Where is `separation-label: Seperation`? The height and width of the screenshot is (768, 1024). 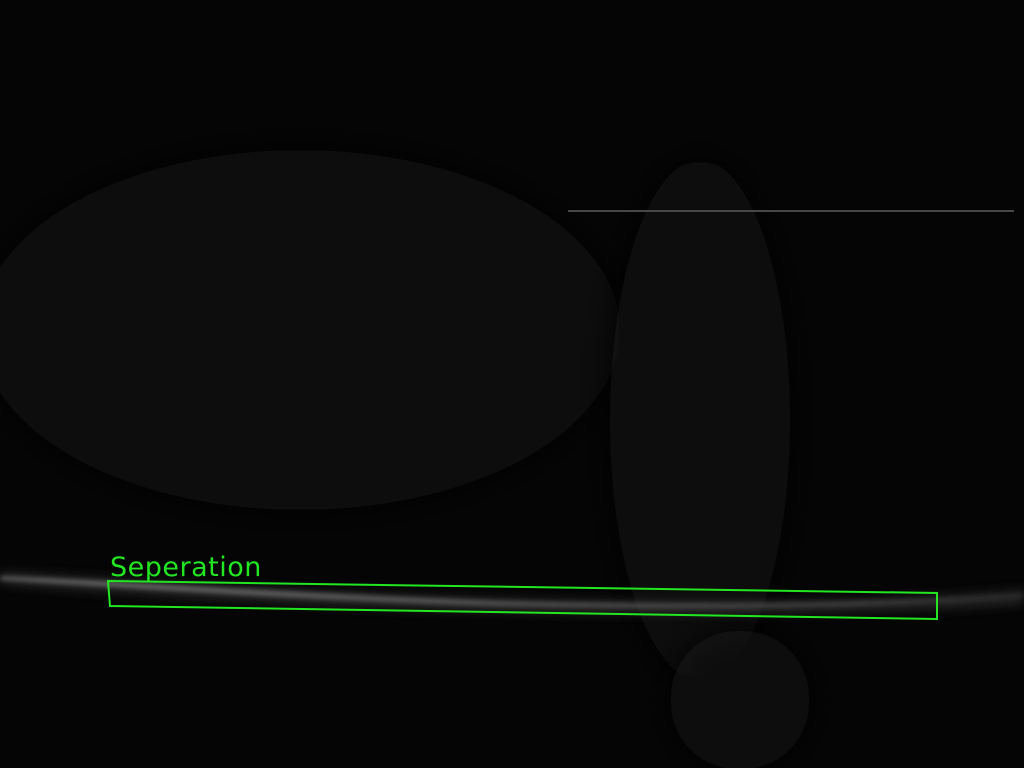
separation-label: Seperation is located at coordinates (186, 567).